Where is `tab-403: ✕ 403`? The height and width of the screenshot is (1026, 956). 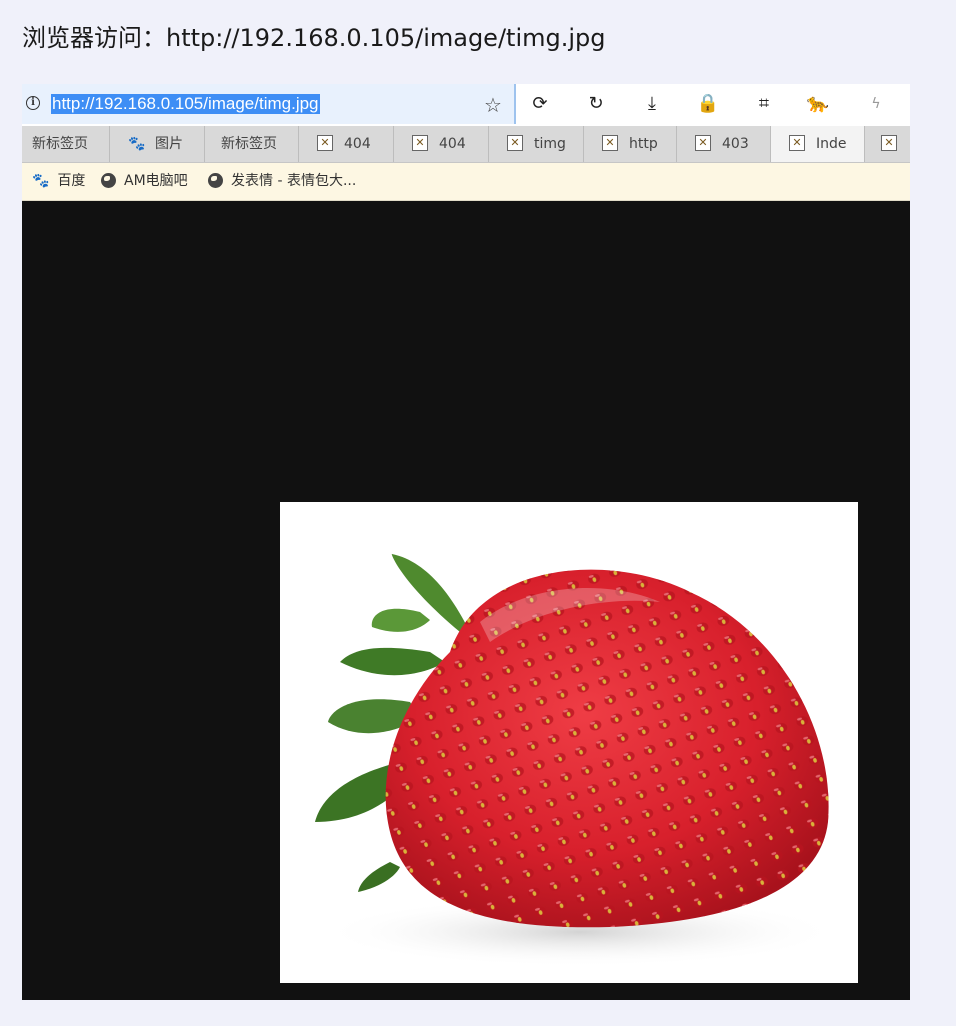 tab-403: ✕ 403 is located at coordinates (724, 144).